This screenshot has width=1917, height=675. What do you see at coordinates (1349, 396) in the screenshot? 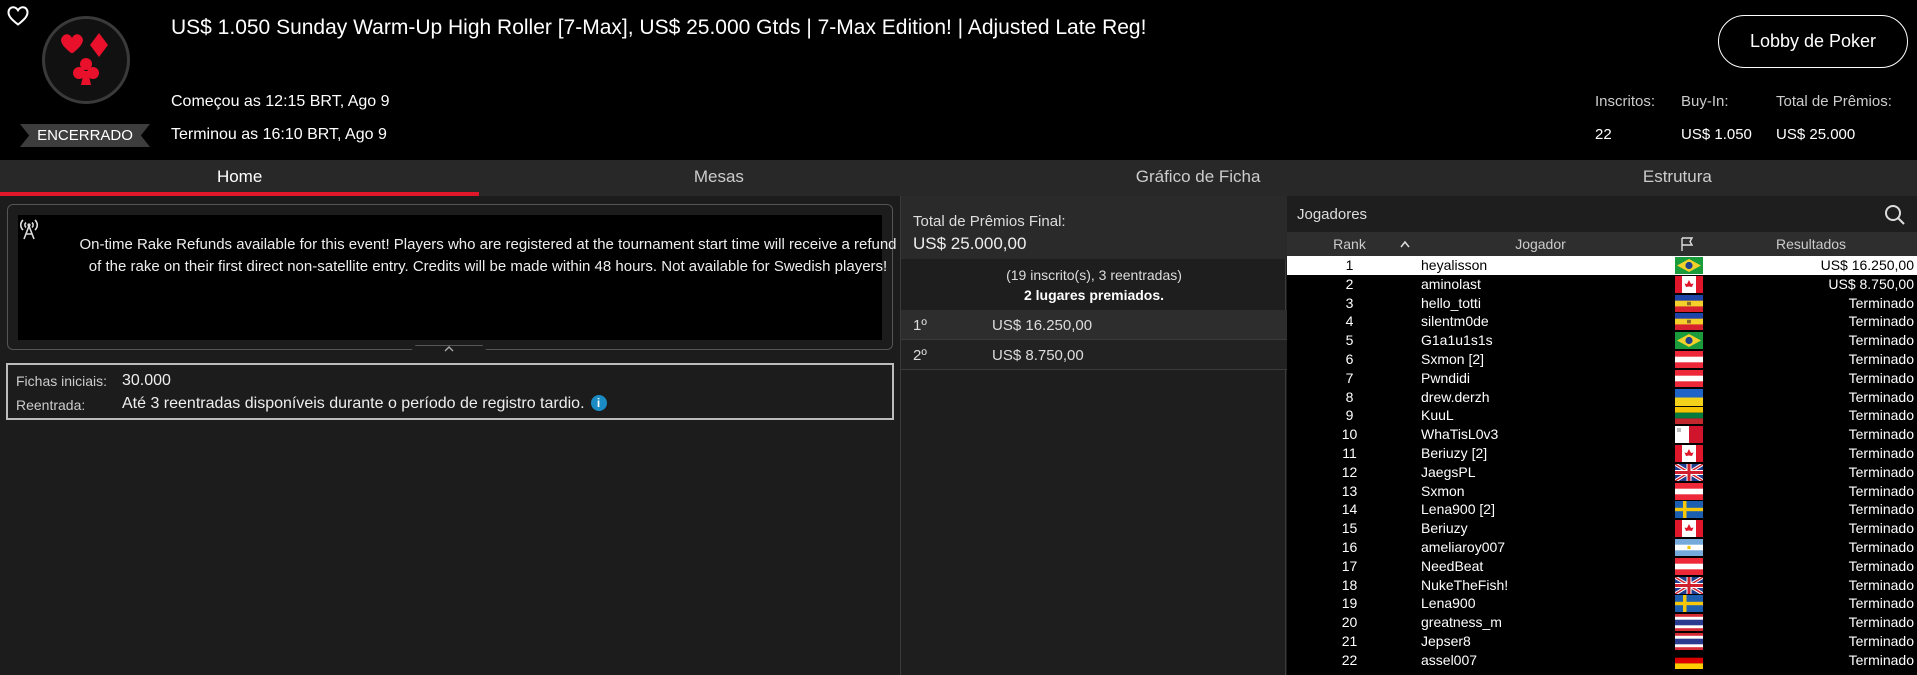
I see `player-rank: 8` at bounding box center [1349, 396].